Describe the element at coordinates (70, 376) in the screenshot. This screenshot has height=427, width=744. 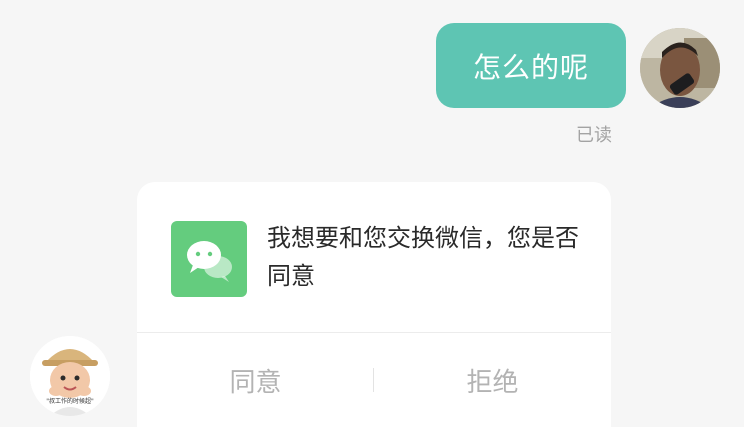
I see `contact-avatar: "叔工作的时候超"` at that location.